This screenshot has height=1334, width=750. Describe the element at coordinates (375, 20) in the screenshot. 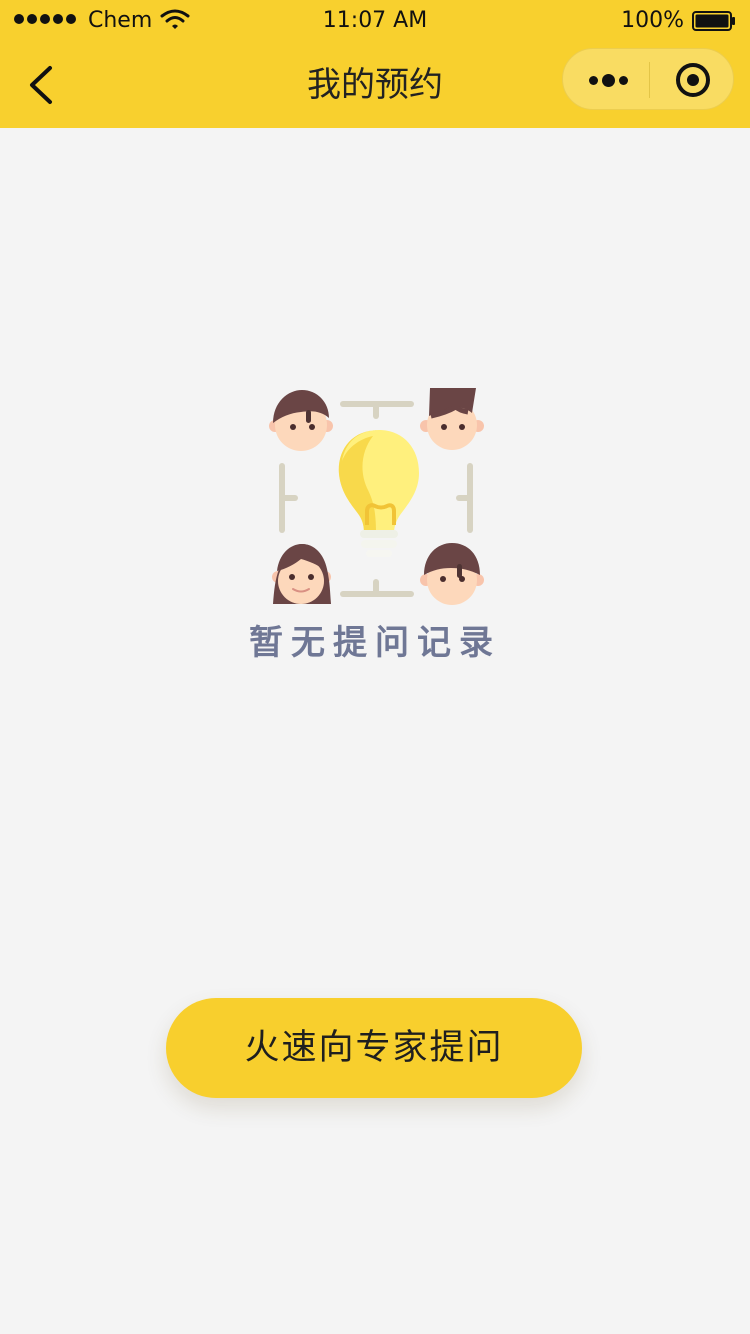

I see `status-bar: Chem 11:07 AM 100%` at that location.